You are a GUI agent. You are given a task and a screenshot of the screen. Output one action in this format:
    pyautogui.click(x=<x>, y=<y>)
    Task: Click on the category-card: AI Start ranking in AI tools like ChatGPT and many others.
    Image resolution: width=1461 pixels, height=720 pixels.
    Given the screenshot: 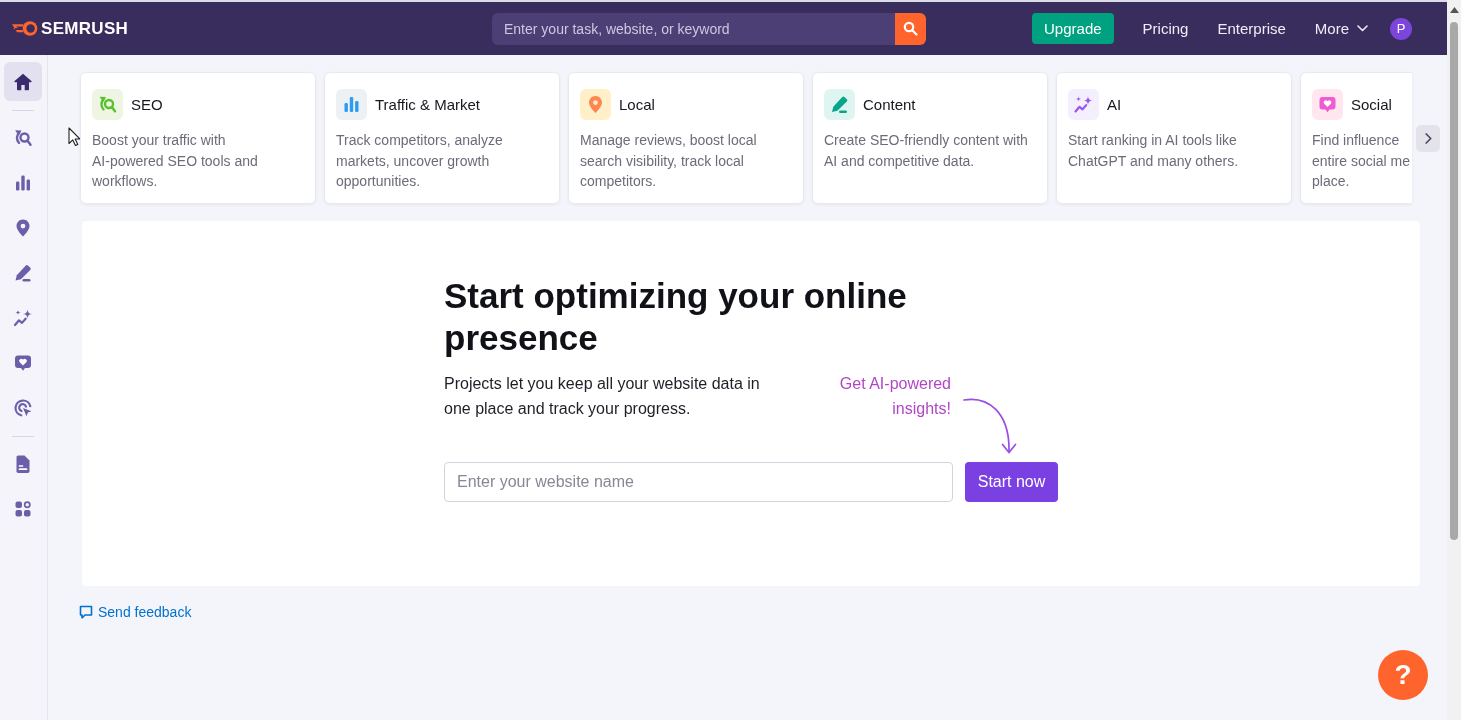 What is the action you would take?
    pyautogui.click(x=1174, y=138)
    